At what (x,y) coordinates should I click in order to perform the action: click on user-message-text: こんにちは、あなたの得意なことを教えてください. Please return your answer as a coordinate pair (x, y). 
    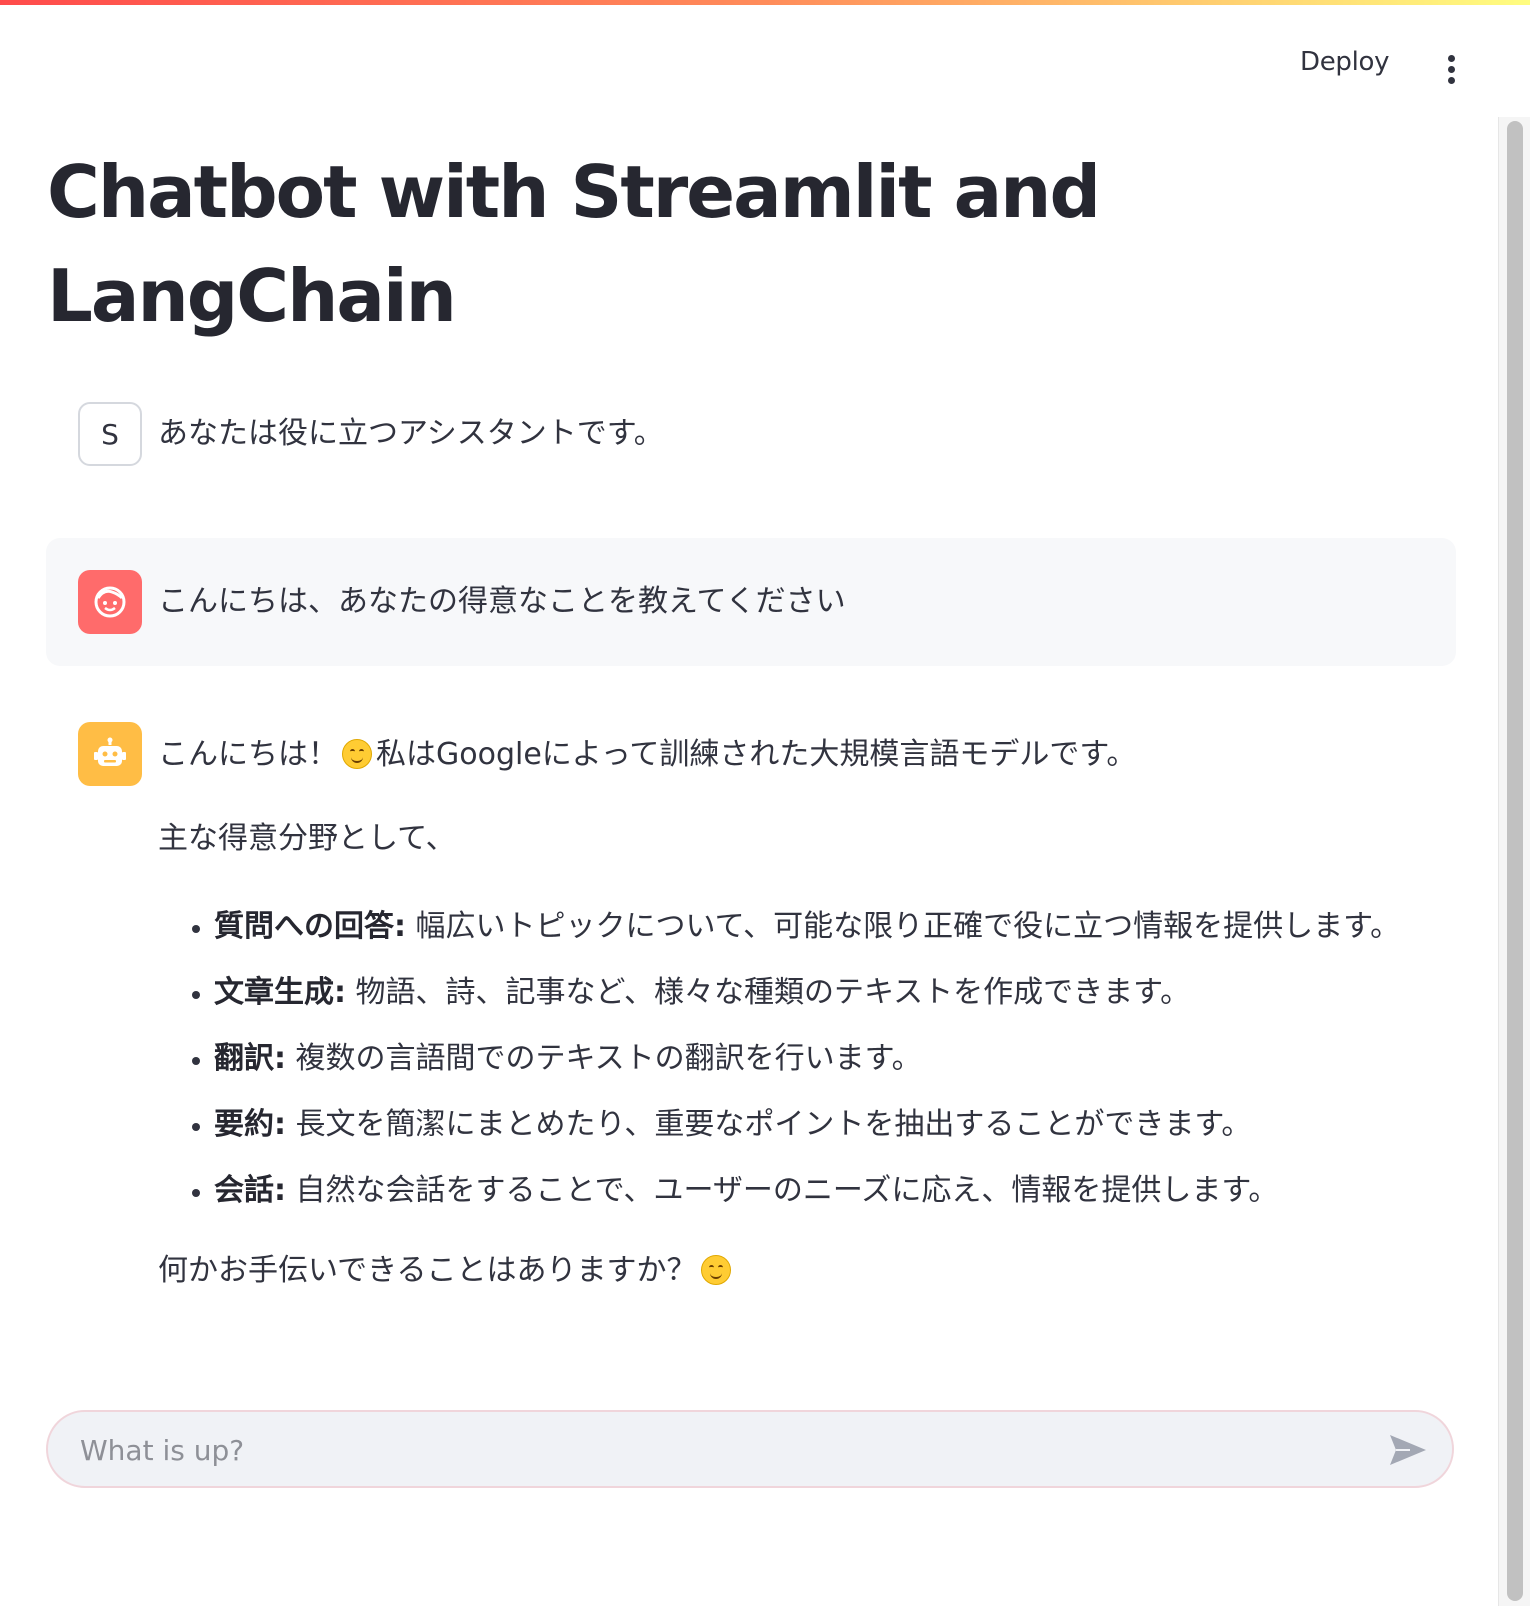
    Looking at the image, I should click on (502, 601).